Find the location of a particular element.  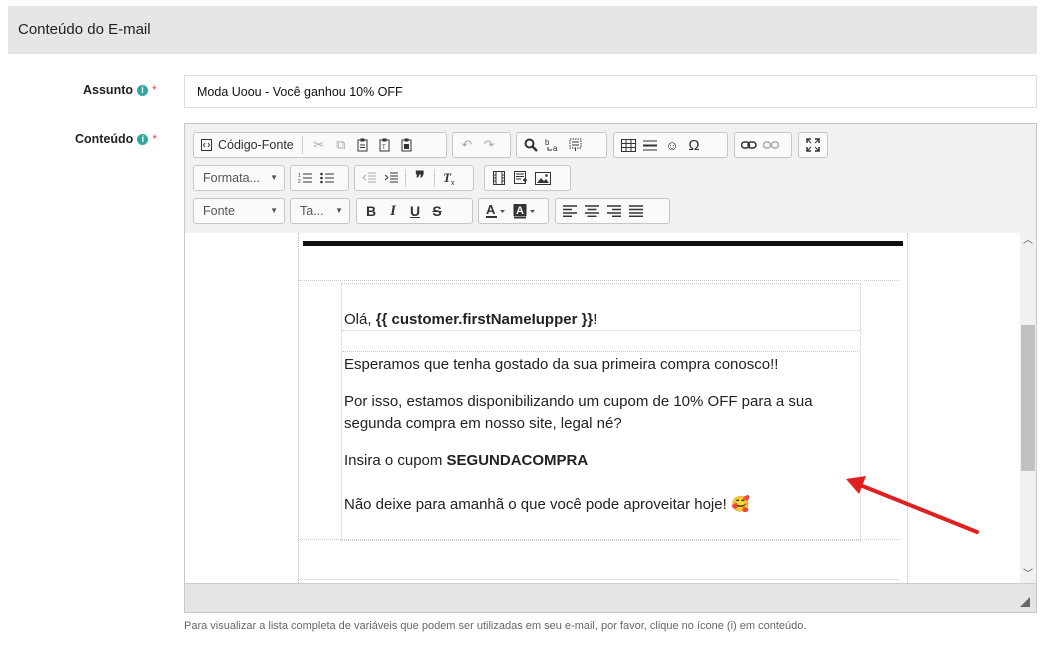

align-justify-icon is located at coordinates (636, 211).